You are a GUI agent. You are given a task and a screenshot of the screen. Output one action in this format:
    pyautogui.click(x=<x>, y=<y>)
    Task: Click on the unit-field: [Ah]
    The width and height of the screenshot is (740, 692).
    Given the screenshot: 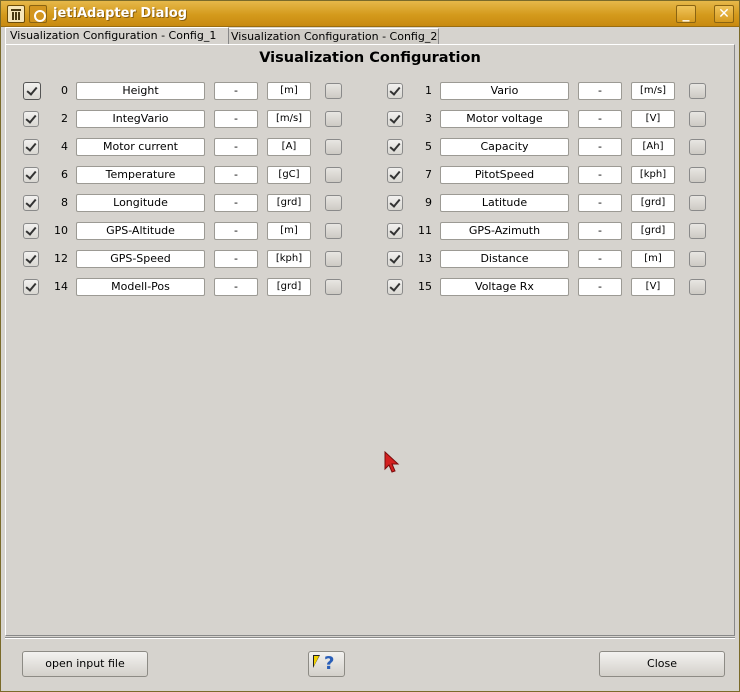 What is the action you would take?
    pyautogui.click(x=653, y=147)
    